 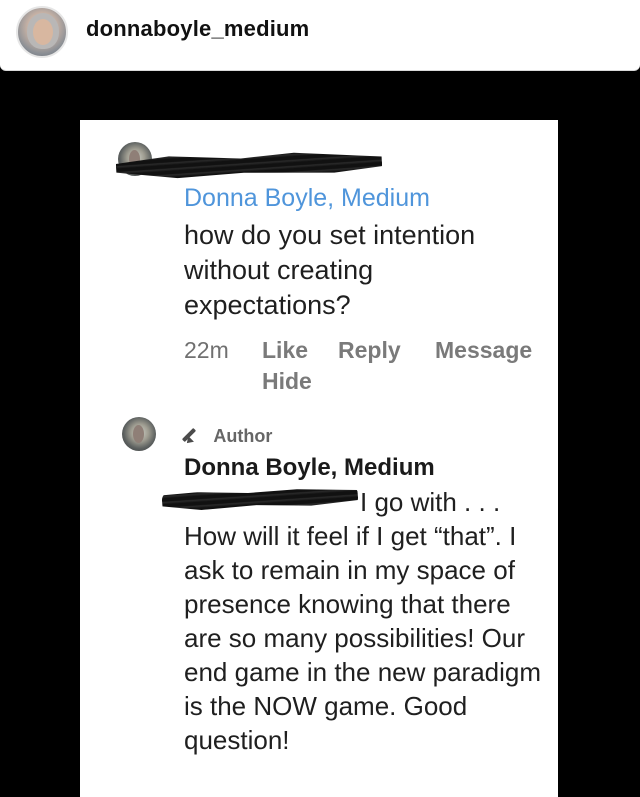 What do you see at coordinates (307, 198) in the screenshot?
I see `first-comment-author: Donna Boyle, Medium` at bounding box center [307, 198].